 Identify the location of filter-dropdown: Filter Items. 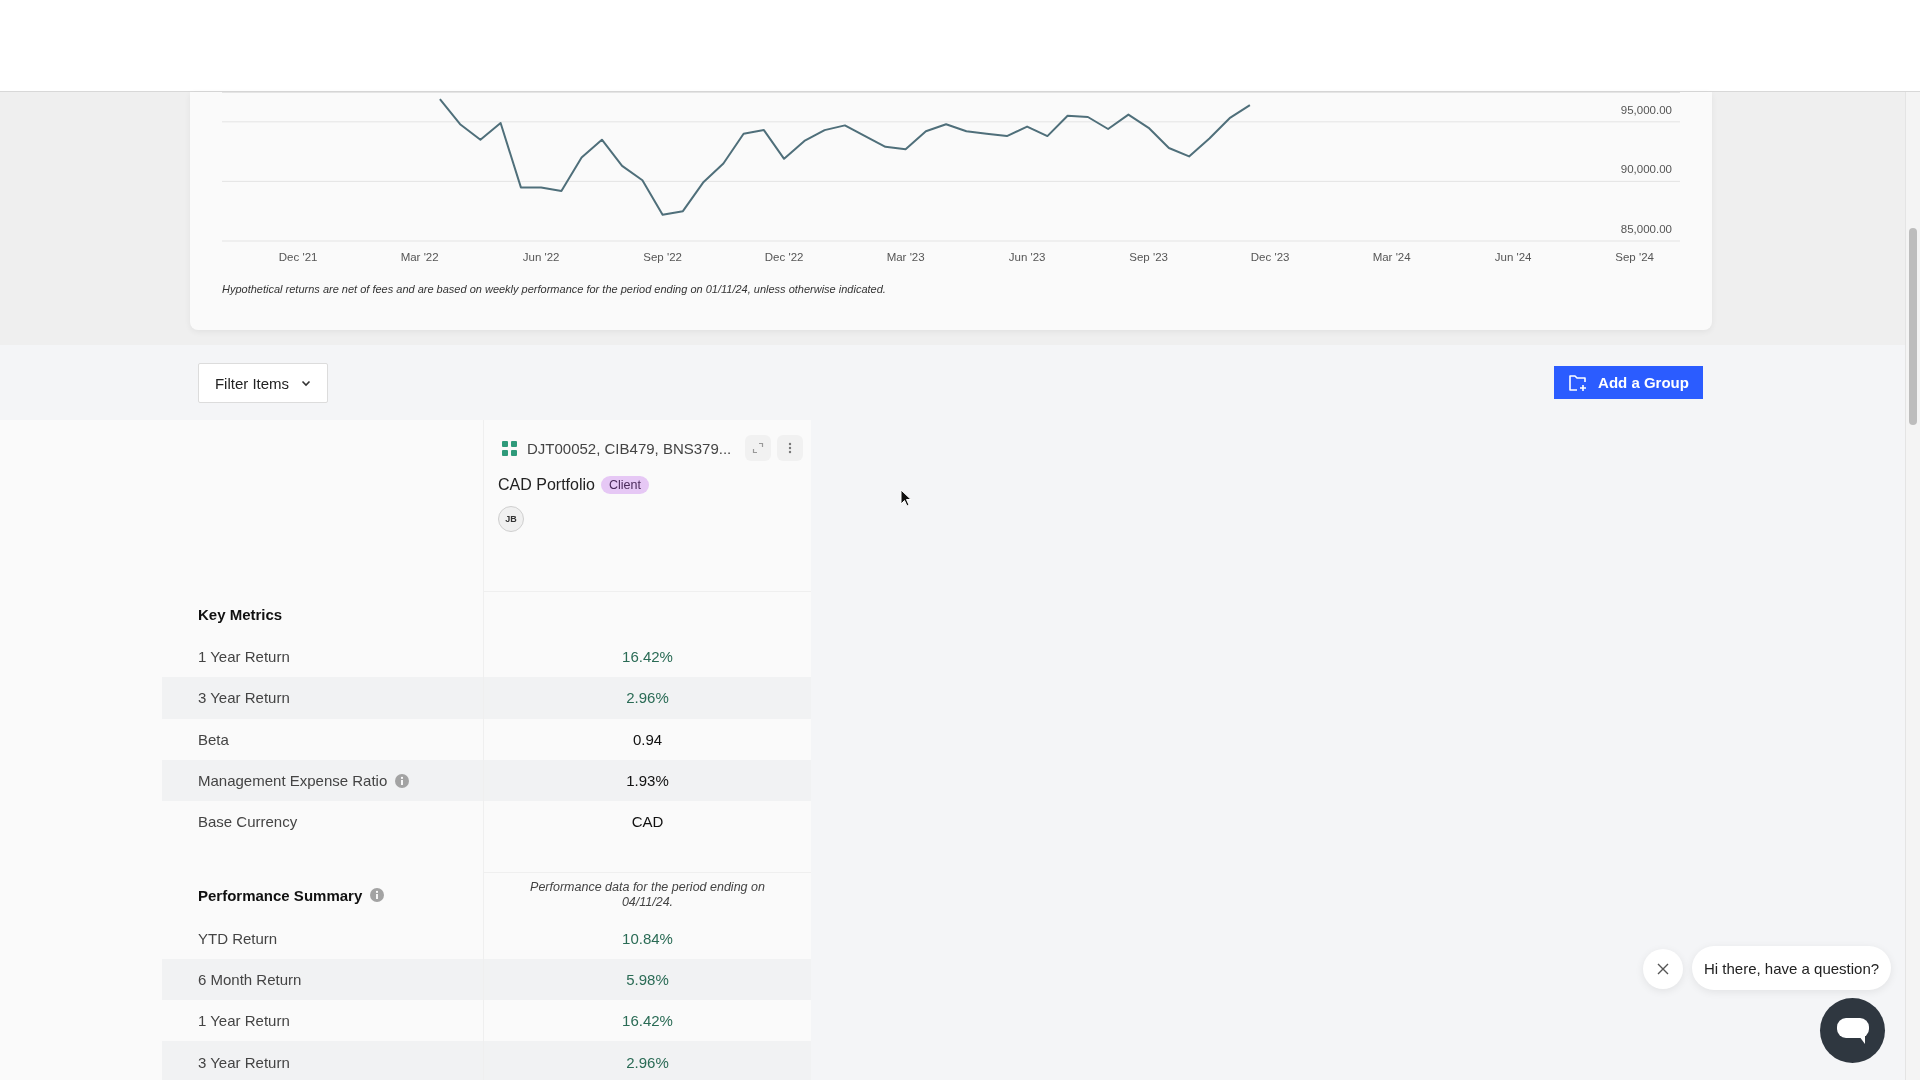
(263, 383).